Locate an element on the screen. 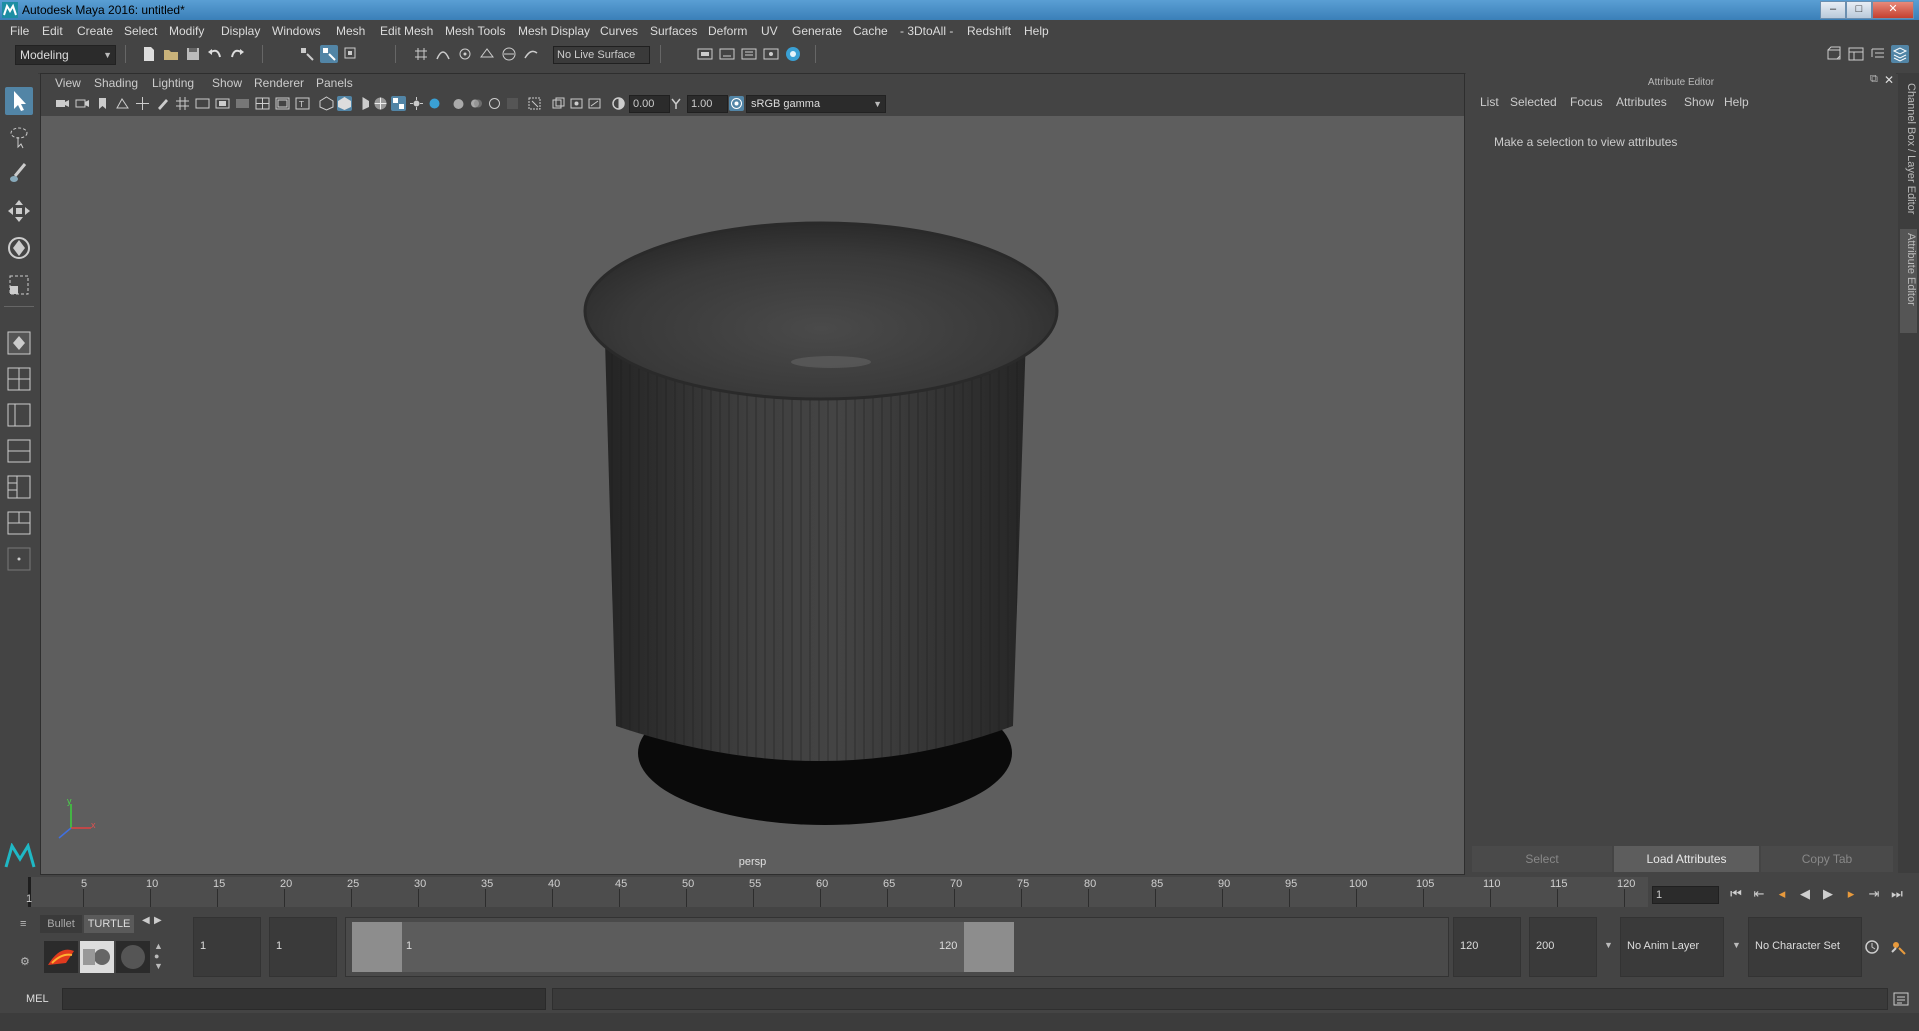 Image resolution: width=1919 pixels, height=1031 pixels. menu-uv: UV is located at coordinates (769, 31).